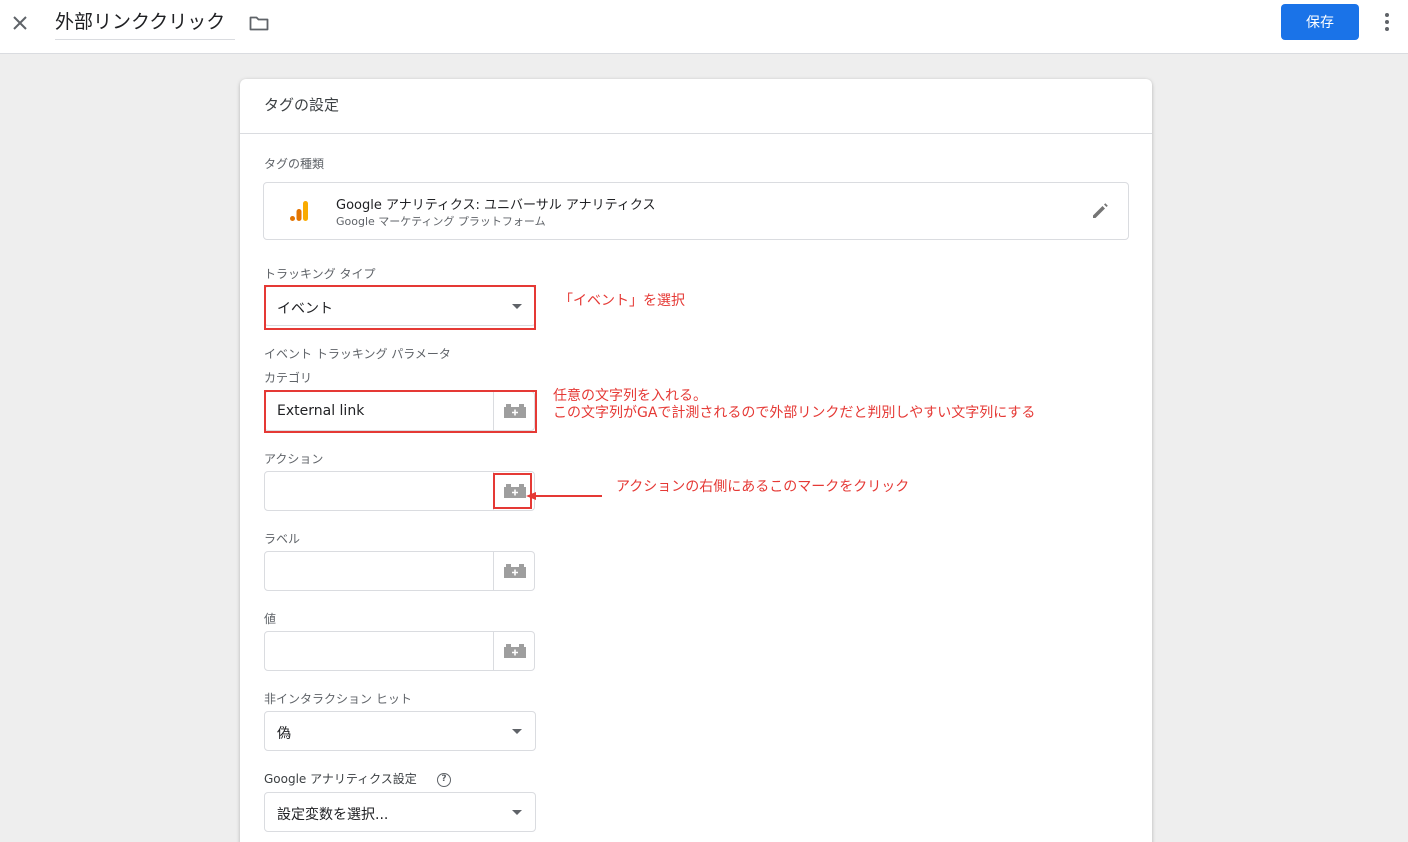 The width and height of the screenshot is (1408, 842). What do you see at coordinates (400, 306) in the screenshot?
I see `tracking-type-select: イベント` at bounding box center [400, 306].